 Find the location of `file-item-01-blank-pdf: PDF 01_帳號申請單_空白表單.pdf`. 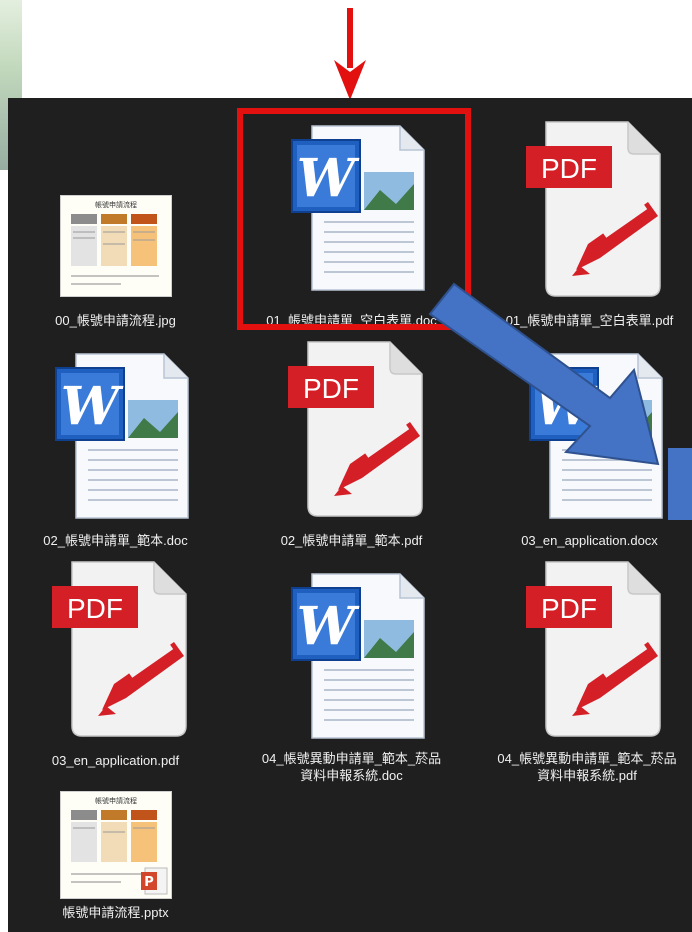

file-item-01-blank-pdf: PDF 01_帳號申請單_空白表單.pdf is located at coordinates (587, 213).